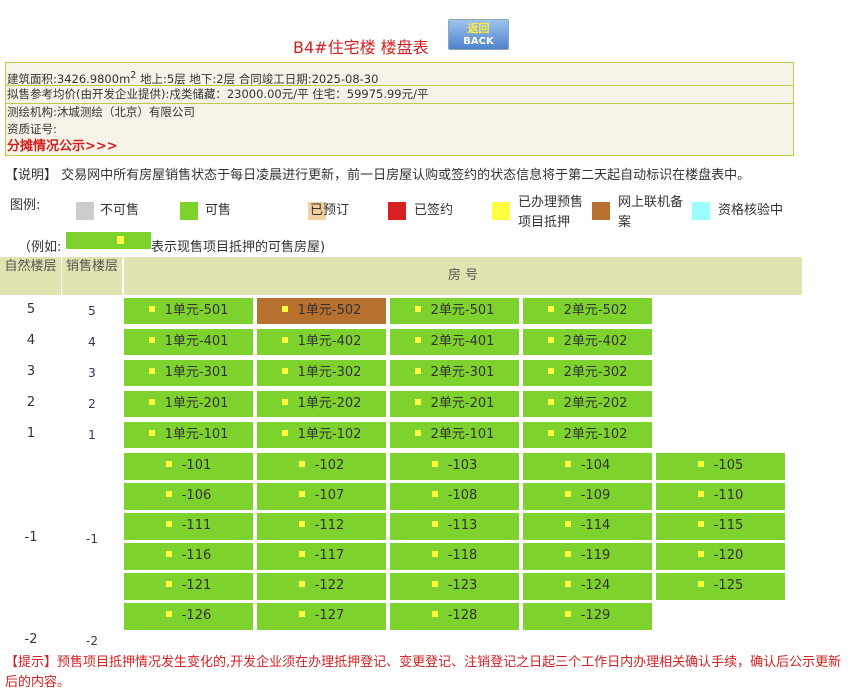 The width and height of the screenshot is (848, 693). I want to click on example-suffix: 表示现售项目抵押的可售房屋), so click(238, 247).